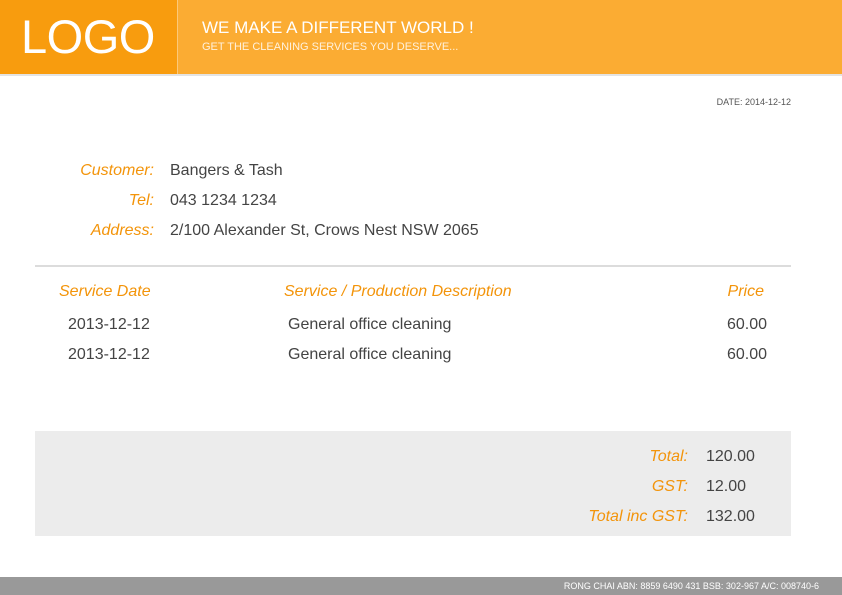  I want to click on customer-row: Customer: Bangers & Tash, so click(300, 171).